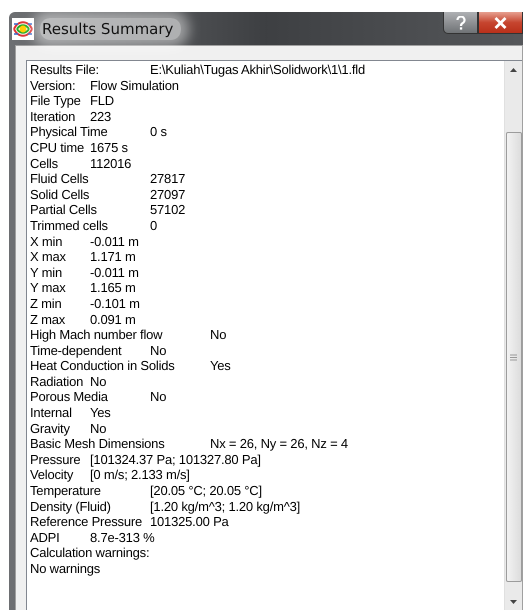 The height and width of the screenshot is (610, 523). What do you see at coordinates (86, 522) in the screenshot?
I see `field-label: Reference Pressure` at bounding box center [86, 522].